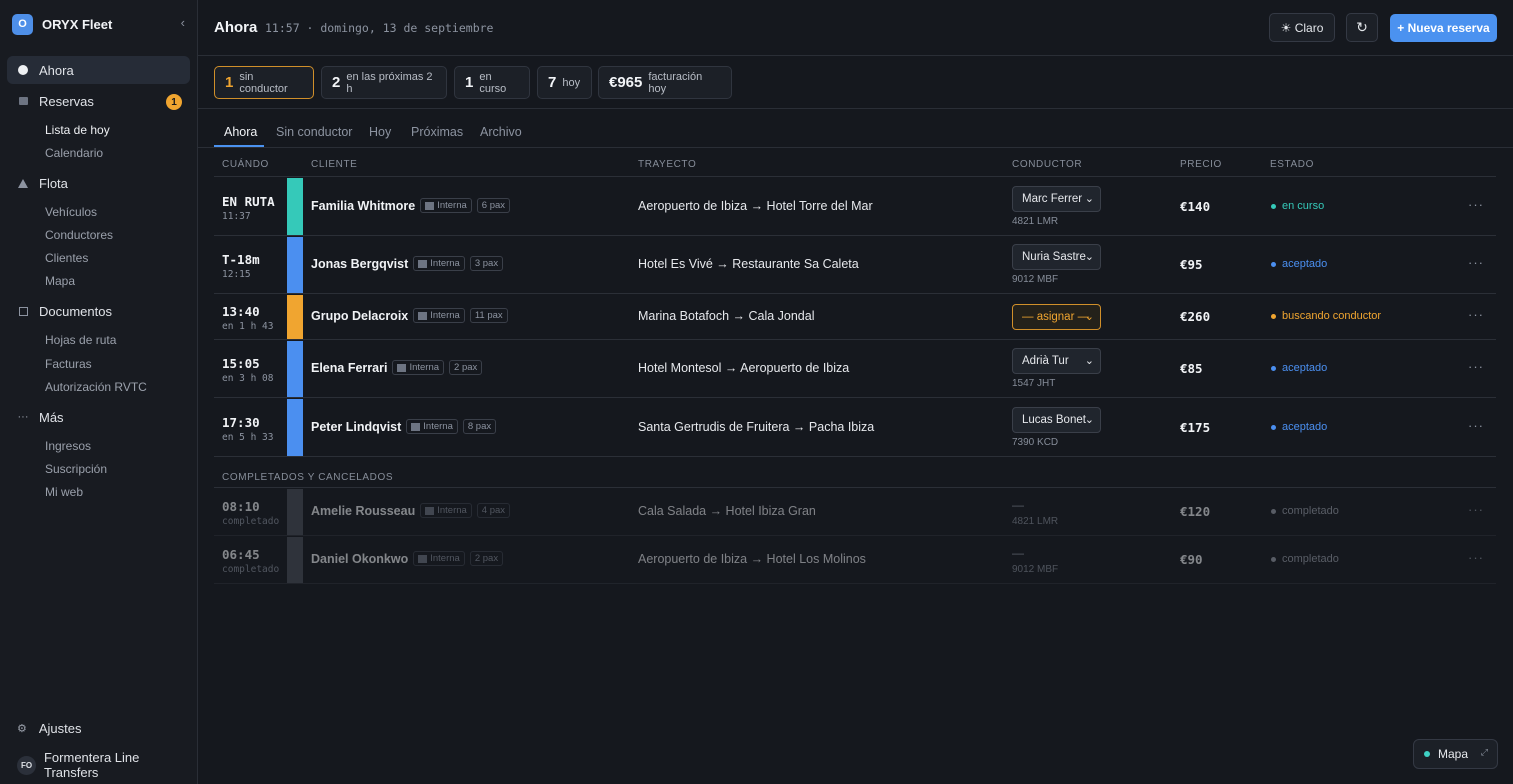 Image resolution: width=1513 pixels, height=784 pixels. Describe the element at coordinates (74, 153) in the screenshot. I see `sidebar-item-calendario: Calendario` at that location.